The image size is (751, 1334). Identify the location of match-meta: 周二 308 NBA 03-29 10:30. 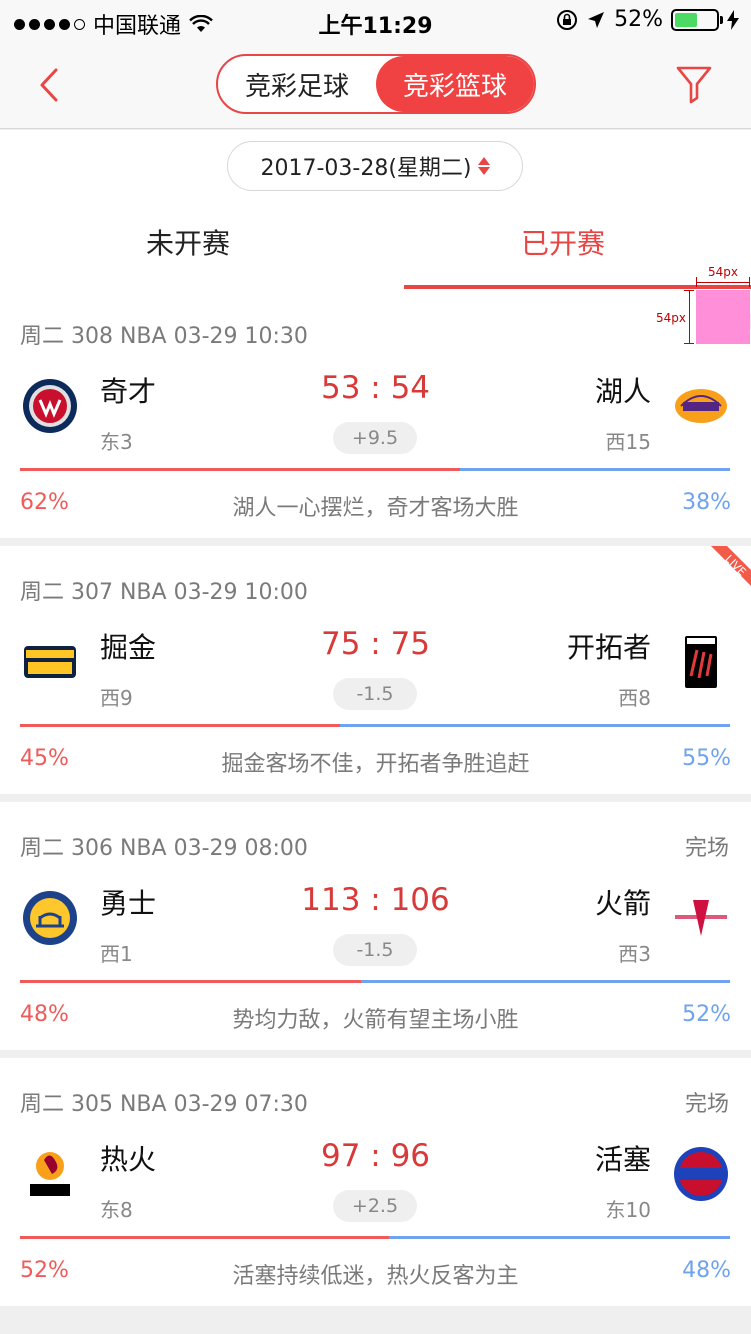
(164, 336).